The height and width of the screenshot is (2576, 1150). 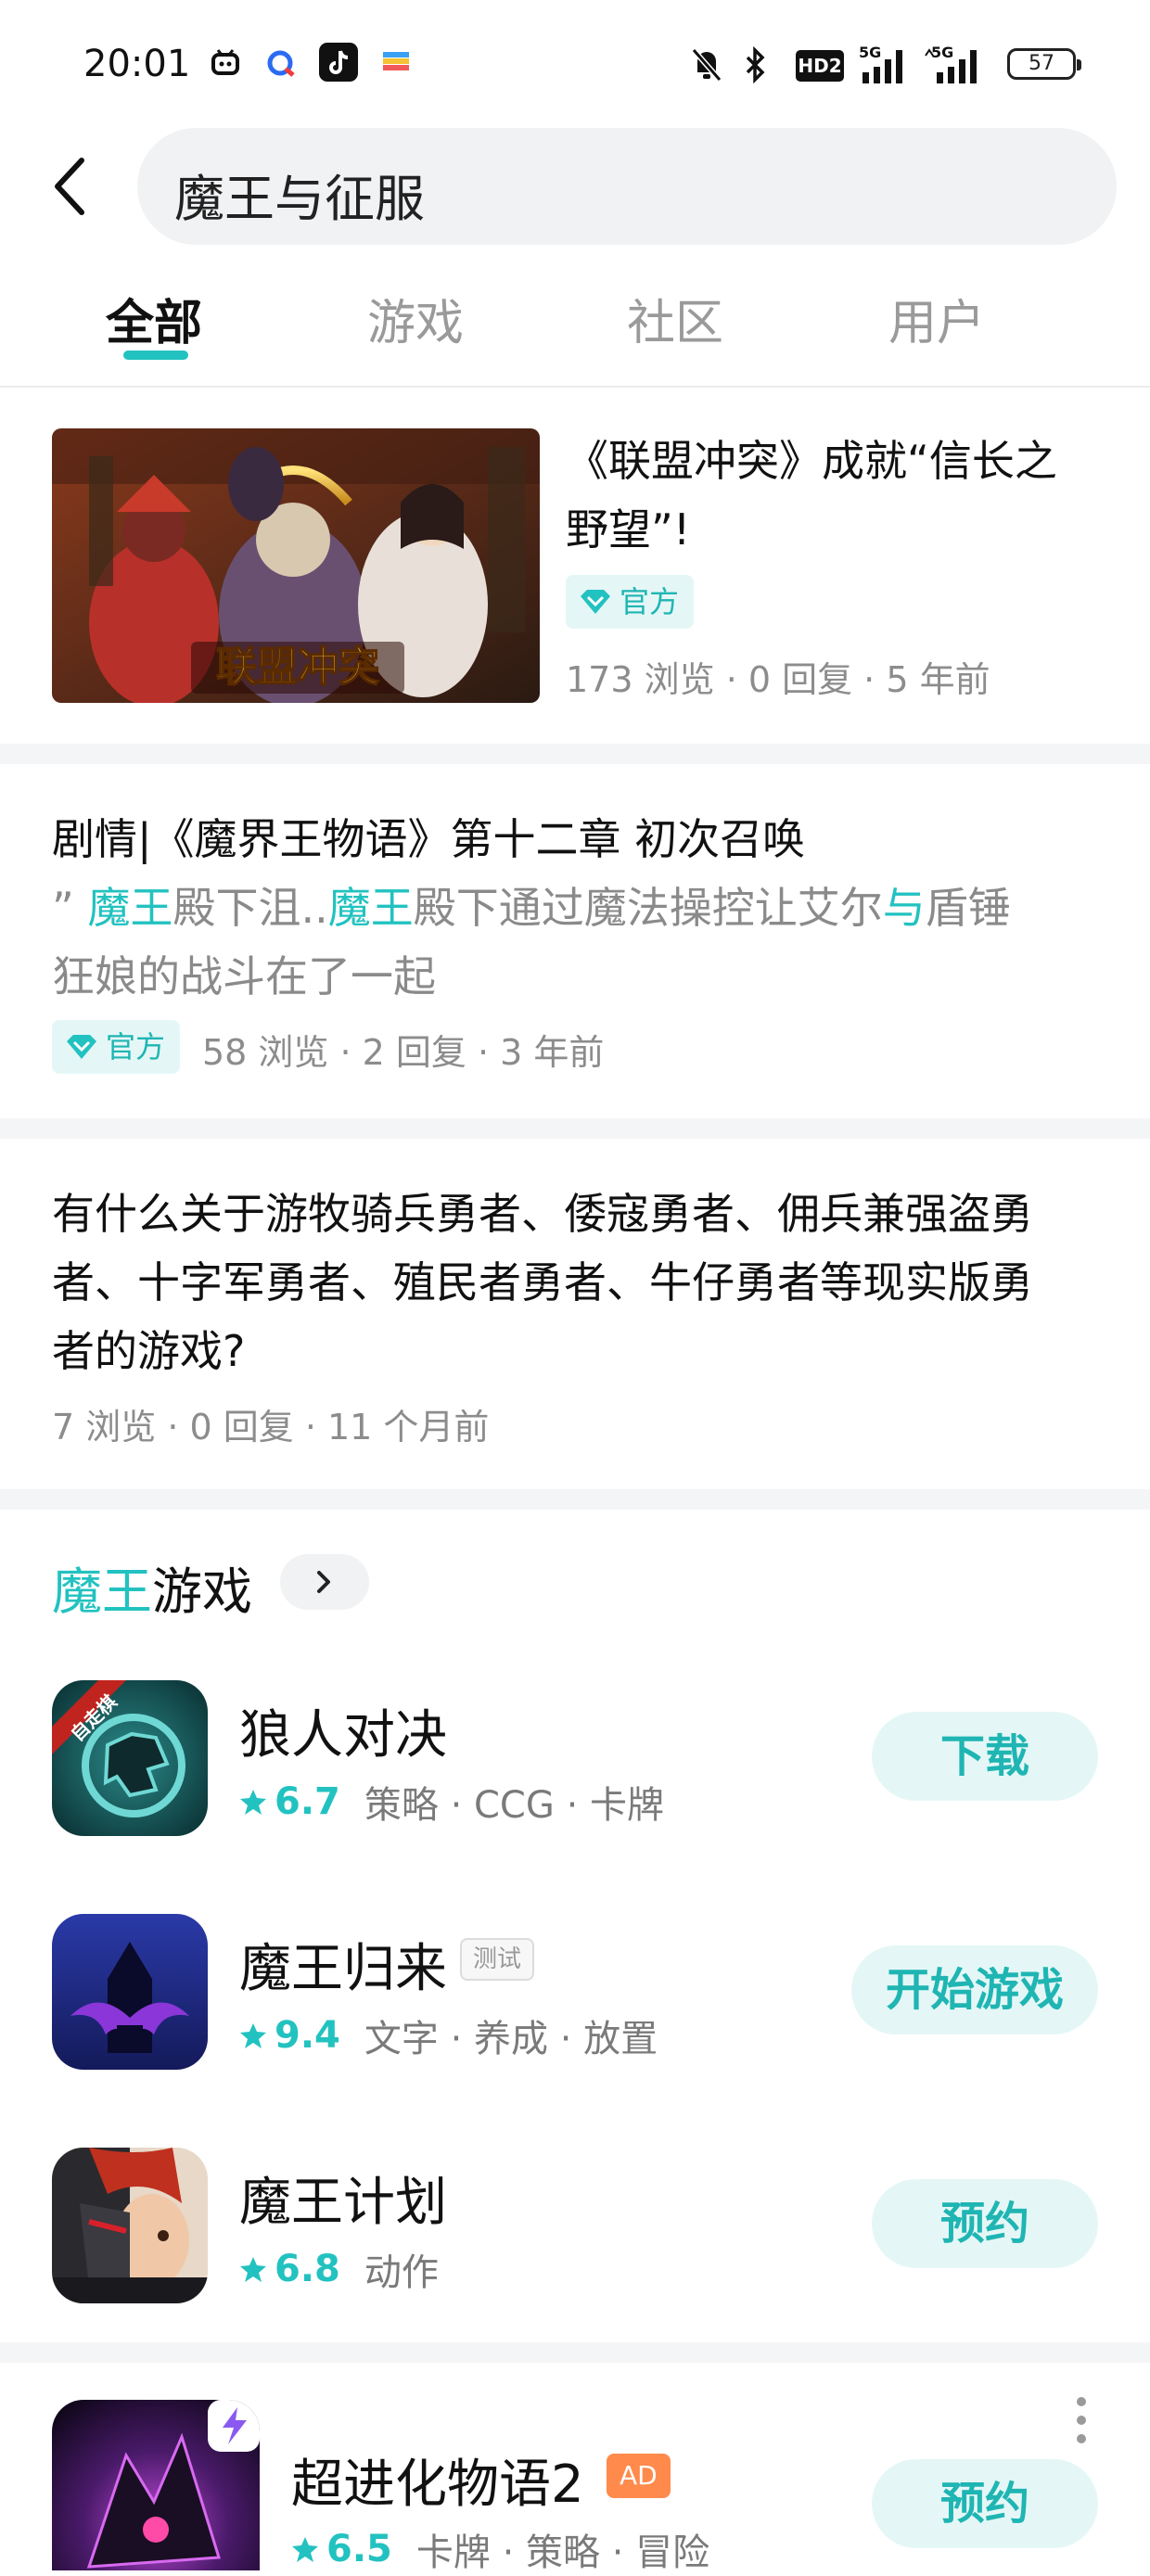 I want to click on tiktok-app-icon, so click(x=338, y=62).